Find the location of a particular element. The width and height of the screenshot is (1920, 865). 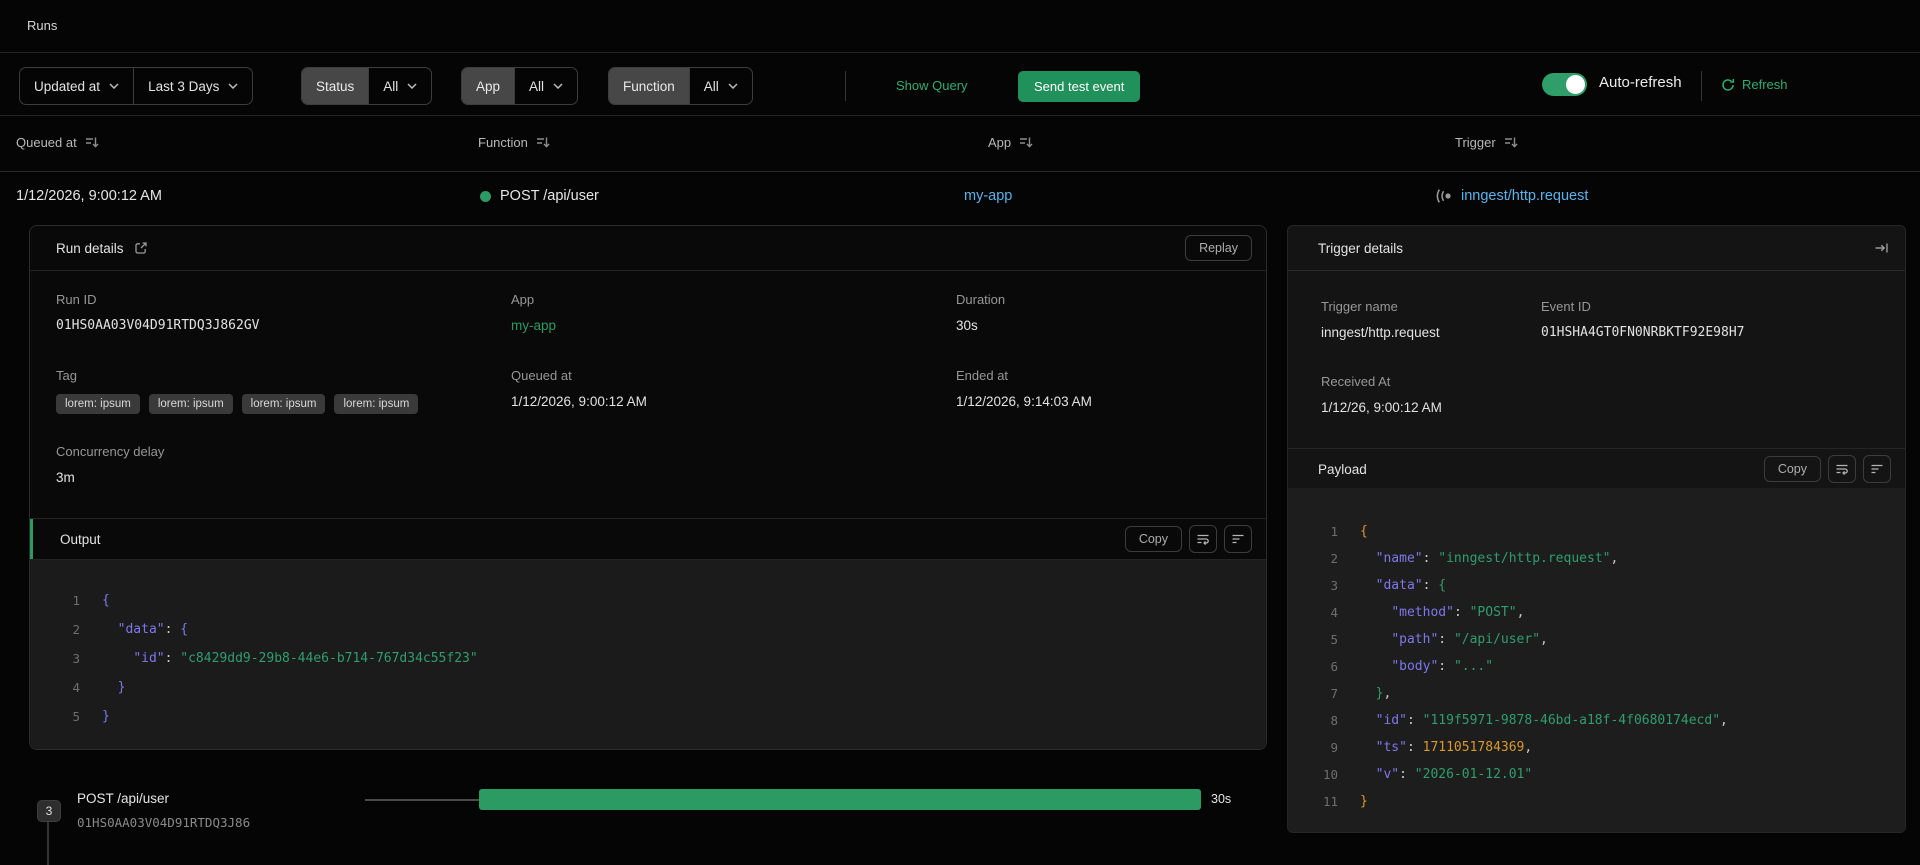

time-range-dropdown: Last 3 Days is located at coordinates (192, 86).